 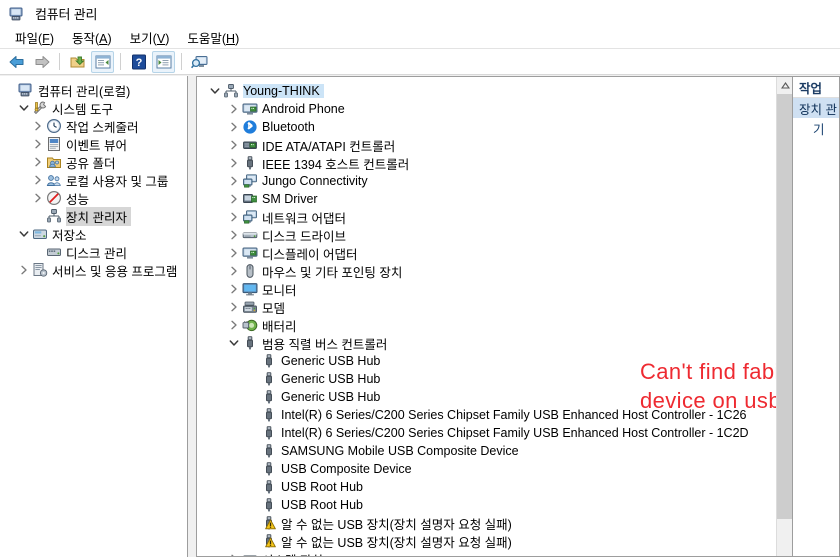 What do you see at coordinates (310, 254) in the screenshot?
I see `device-tree-item-label: 디스플레이 어댑터` at bounding box center [310, 254].